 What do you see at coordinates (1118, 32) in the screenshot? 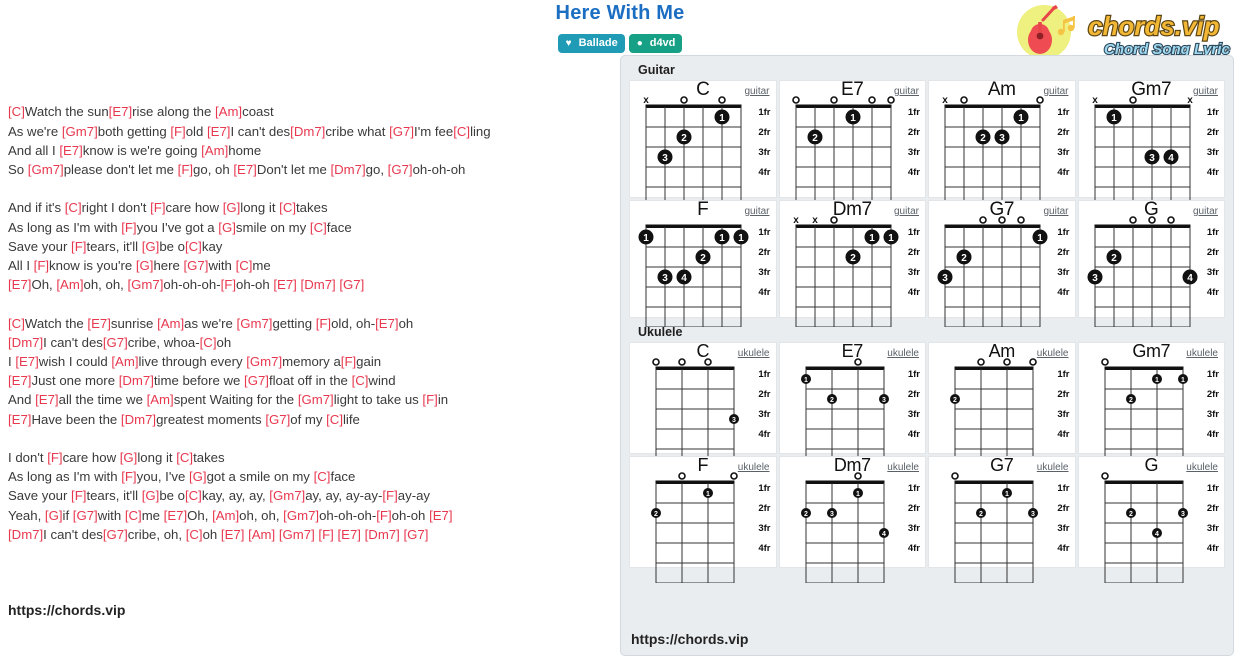
I see `site-logo: chords.vip Chord Song Lyric` at bounding box center [1118, 32].